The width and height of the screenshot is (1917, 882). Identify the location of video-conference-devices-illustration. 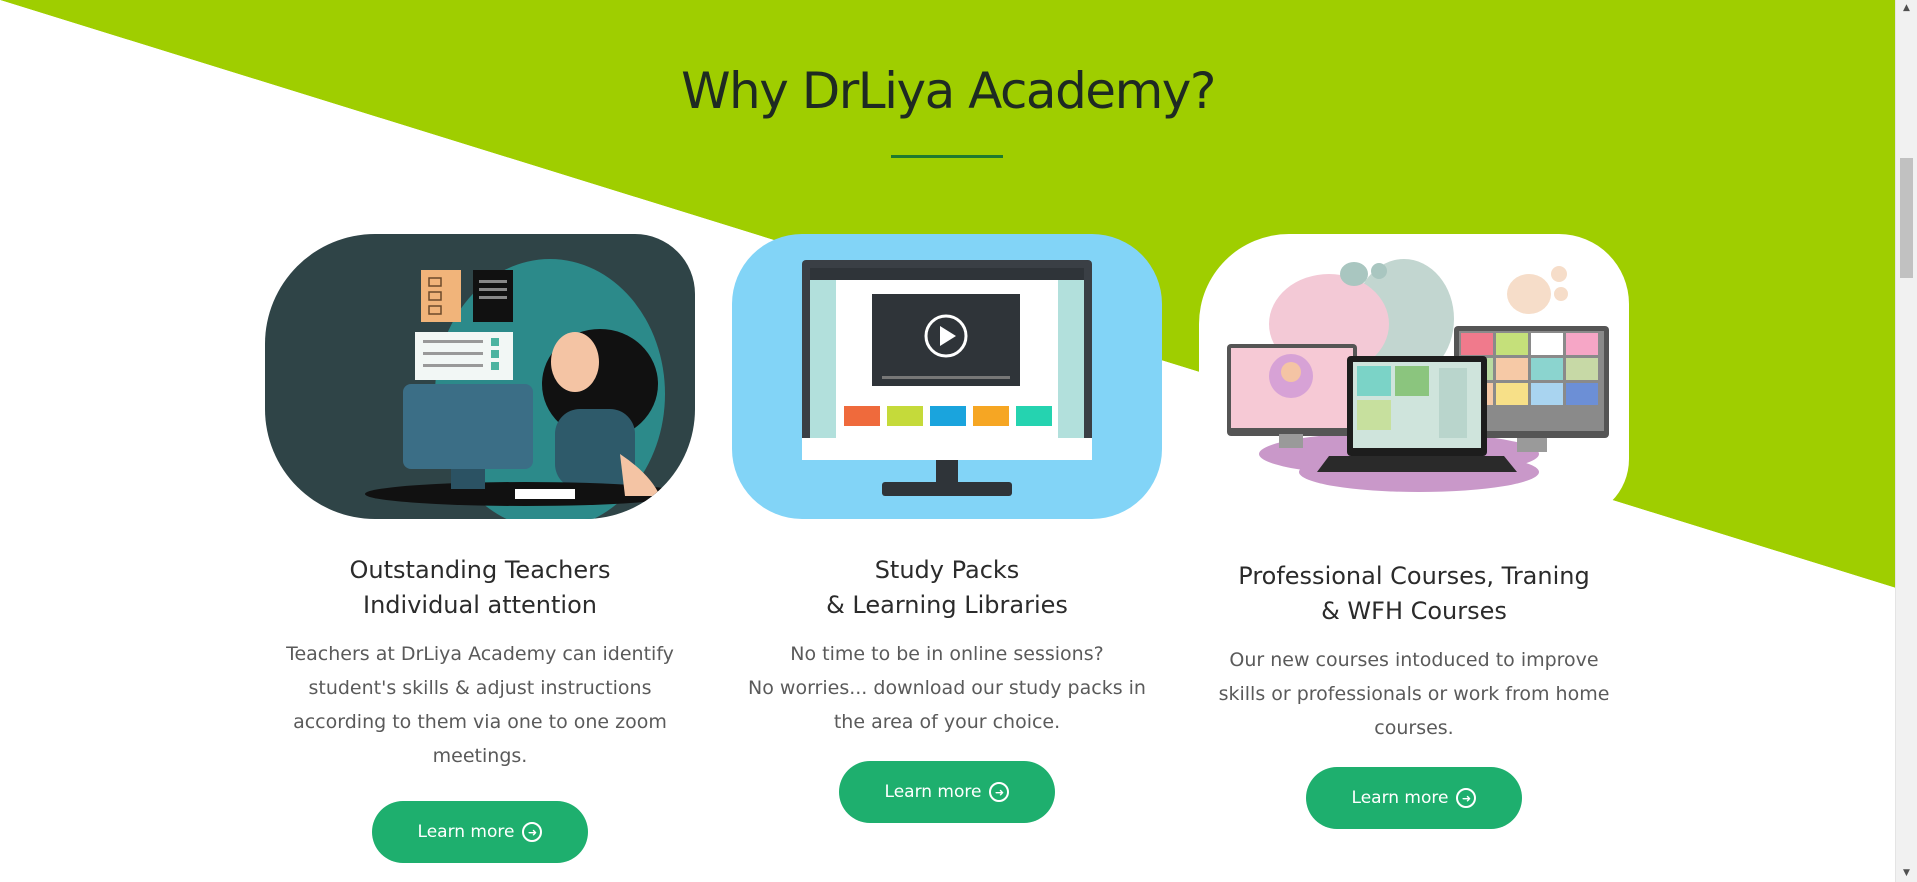
(1414, 376).